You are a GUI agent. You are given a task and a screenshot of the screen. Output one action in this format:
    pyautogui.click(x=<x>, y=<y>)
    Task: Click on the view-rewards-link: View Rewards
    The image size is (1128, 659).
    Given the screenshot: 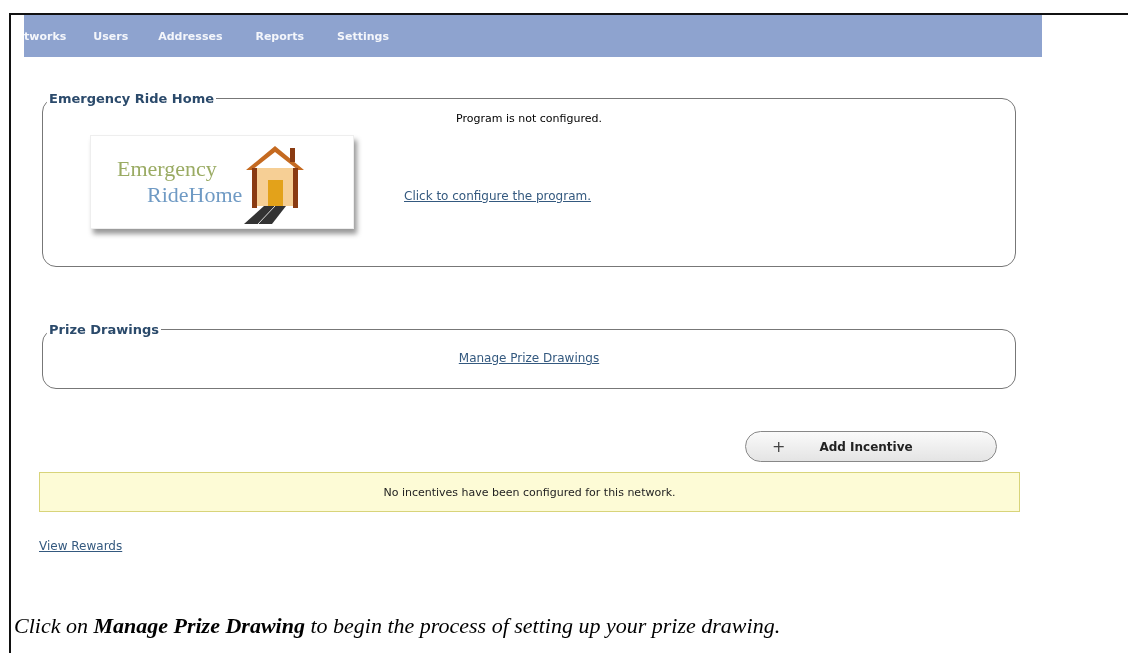 What is the action you would take?
    pyautogui.click(x=81, y=546)
    